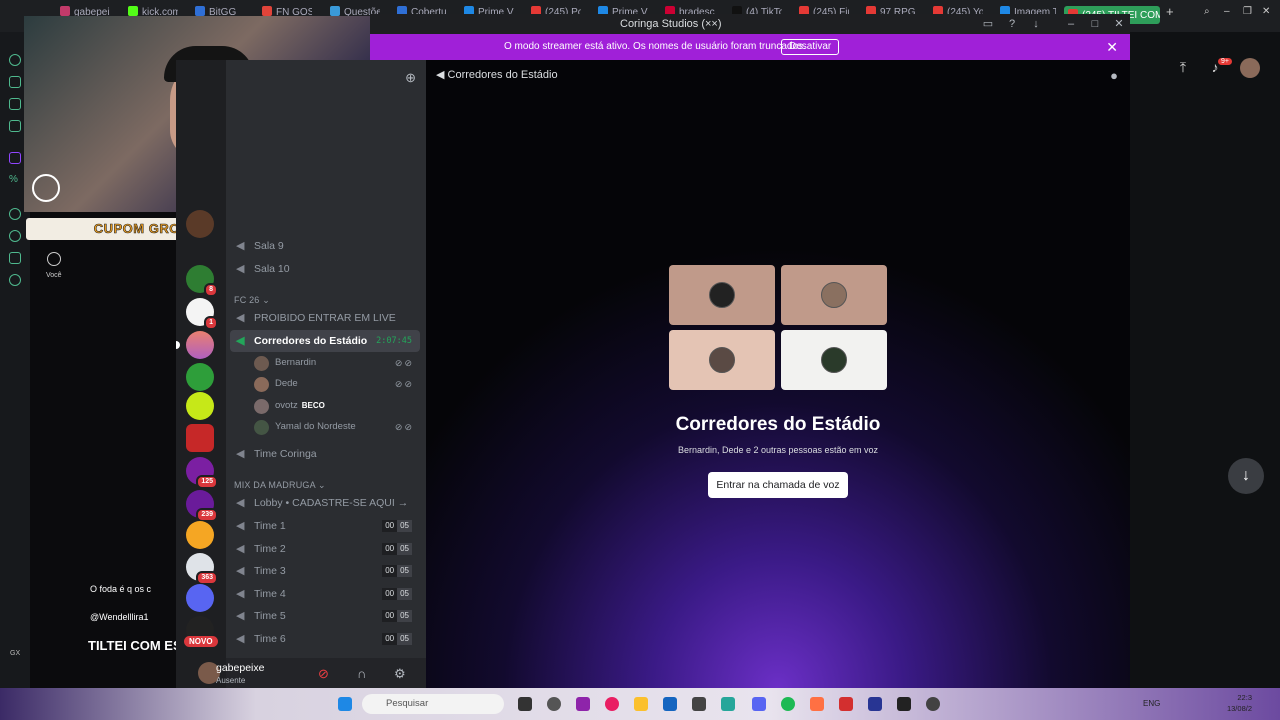 This screenshot has height=720, width=1280. I want to click on obs-icon, so click(933, 704).